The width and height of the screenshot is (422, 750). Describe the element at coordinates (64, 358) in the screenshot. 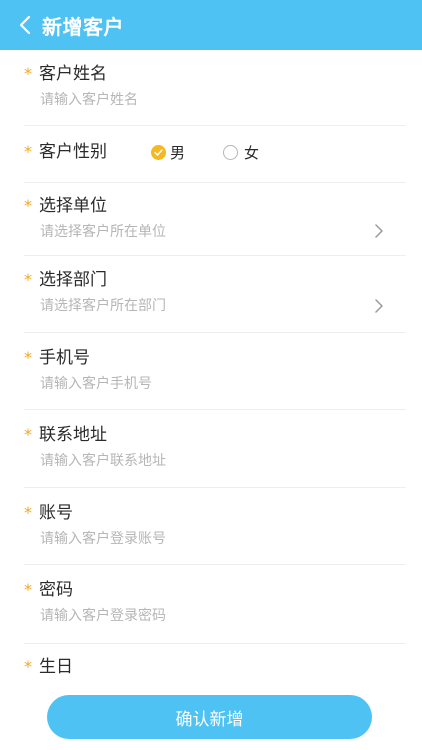

I see `phone-label: 手机号` at that location.